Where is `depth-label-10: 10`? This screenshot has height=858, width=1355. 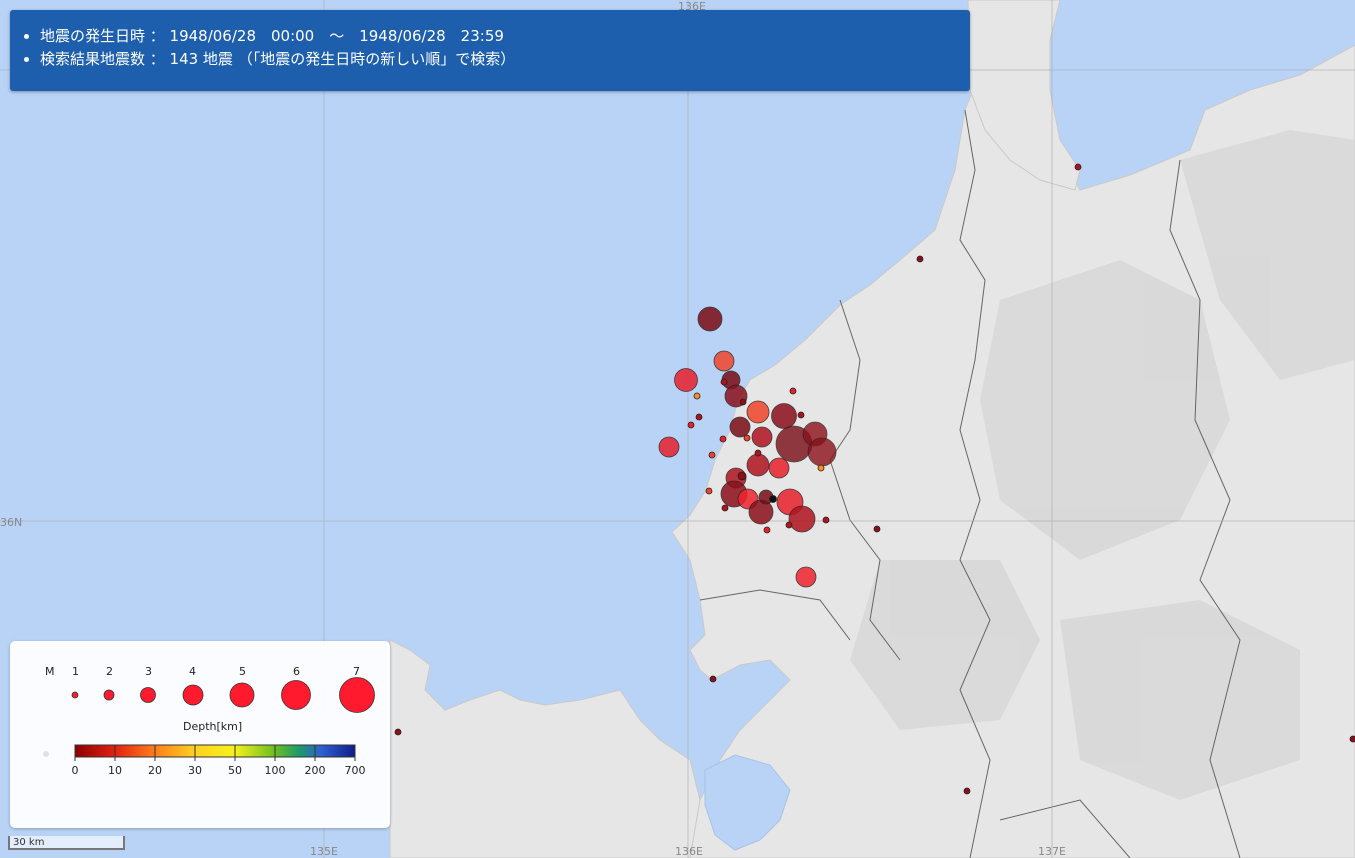 depth-label-10: 10 is located at coordinates (115, 770).